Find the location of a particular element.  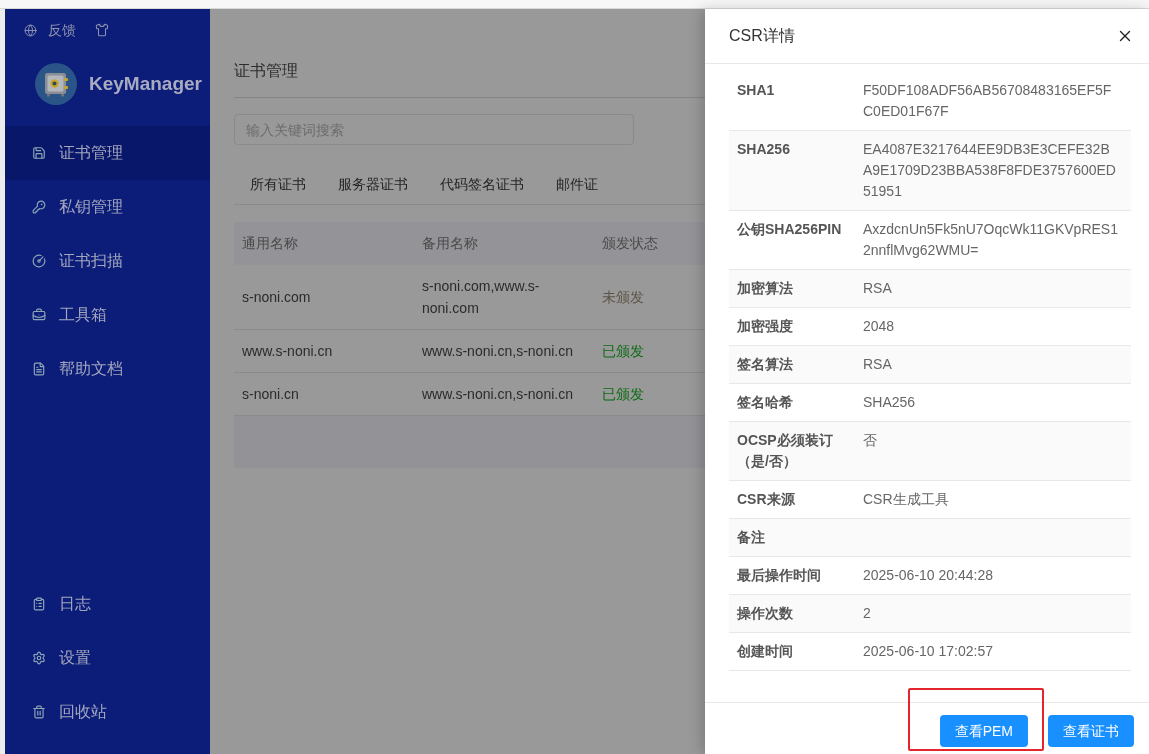

table-cell-text: s-noni.cn is located at coordinates (270, 394).